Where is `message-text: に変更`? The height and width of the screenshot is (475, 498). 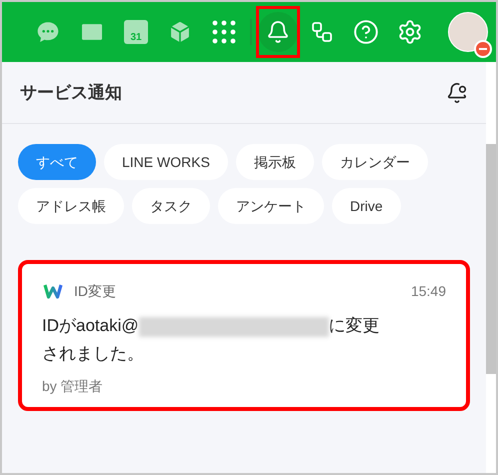 message-text: に変更 is located at coordinates (354, 325).